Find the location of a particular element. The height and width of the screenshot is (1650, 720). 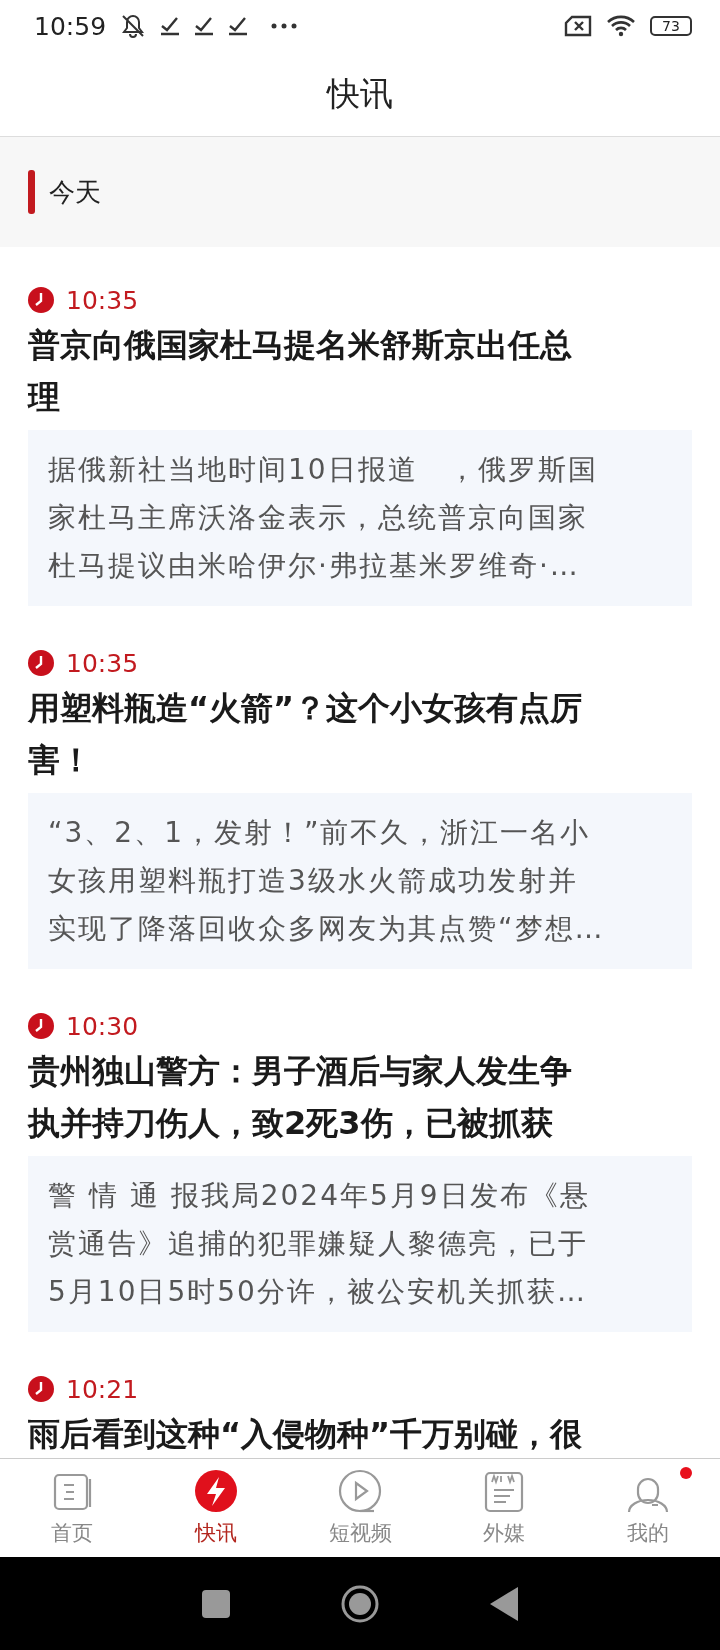

more-dots-icon is located at coordinates (284, 26).